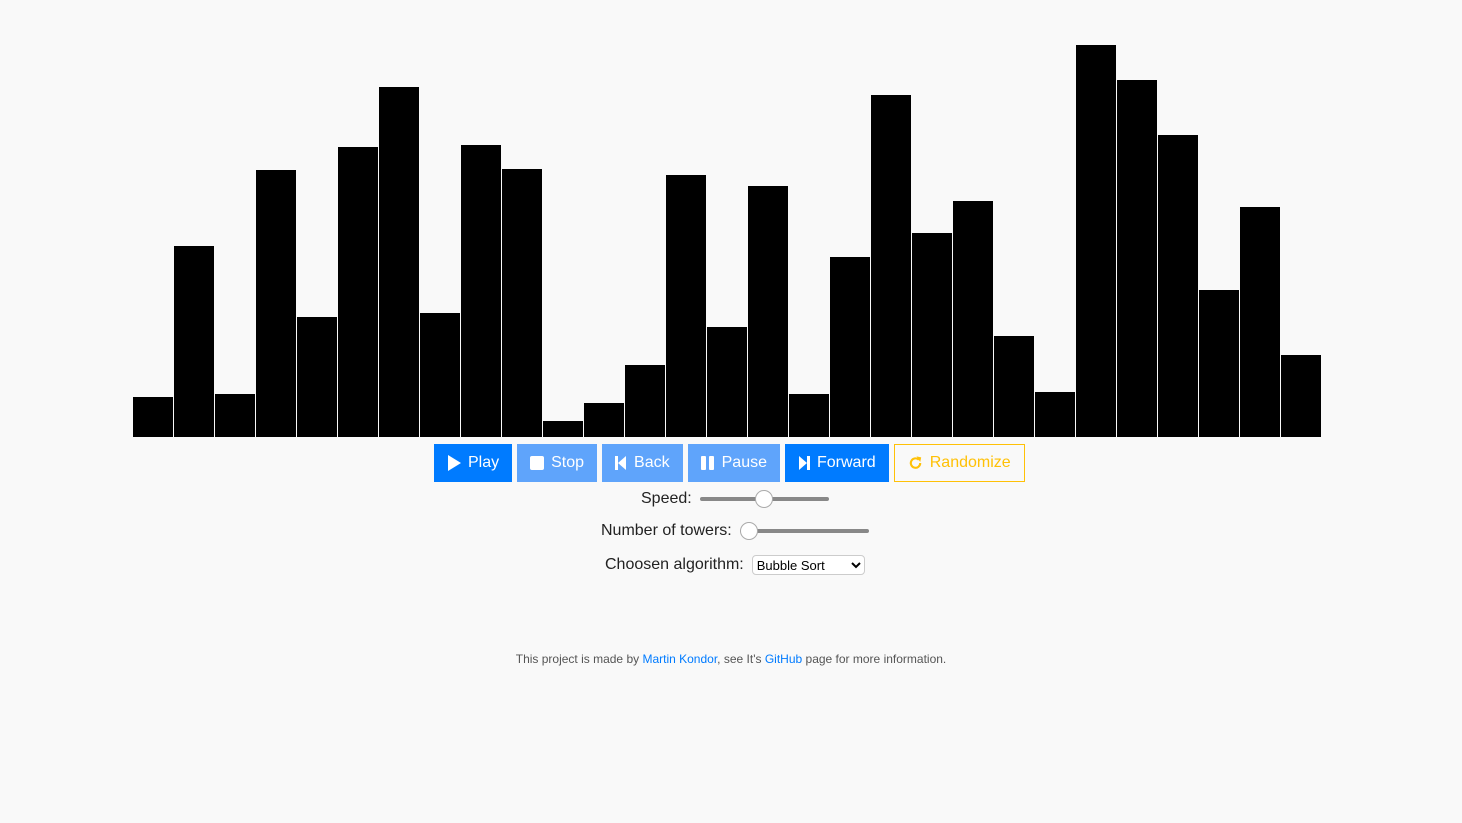 This screenshot has height=823, width=1462. Describe the element at coordinates (666, 498) in the screenshot. I see `speed-label: Speed:` at that location.